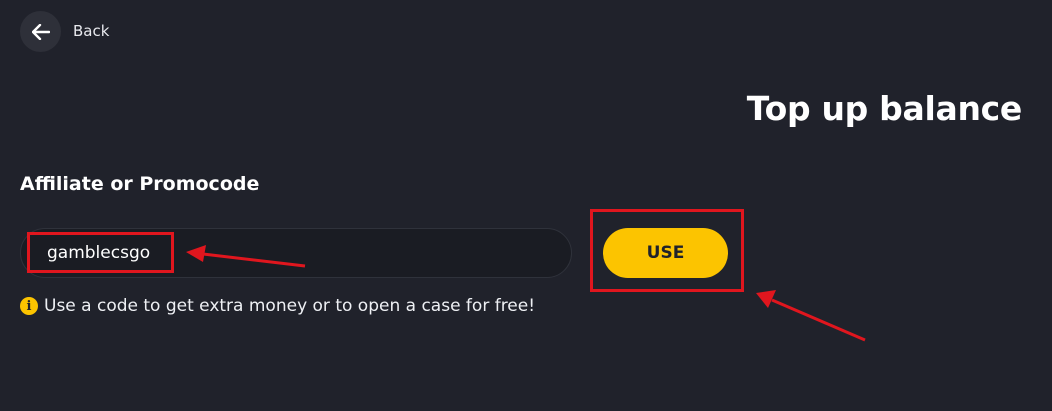 Image resolution: width=1052 pixels, height=411 pixels. I want to click on page-title: Top up balance, so click(884, 108).